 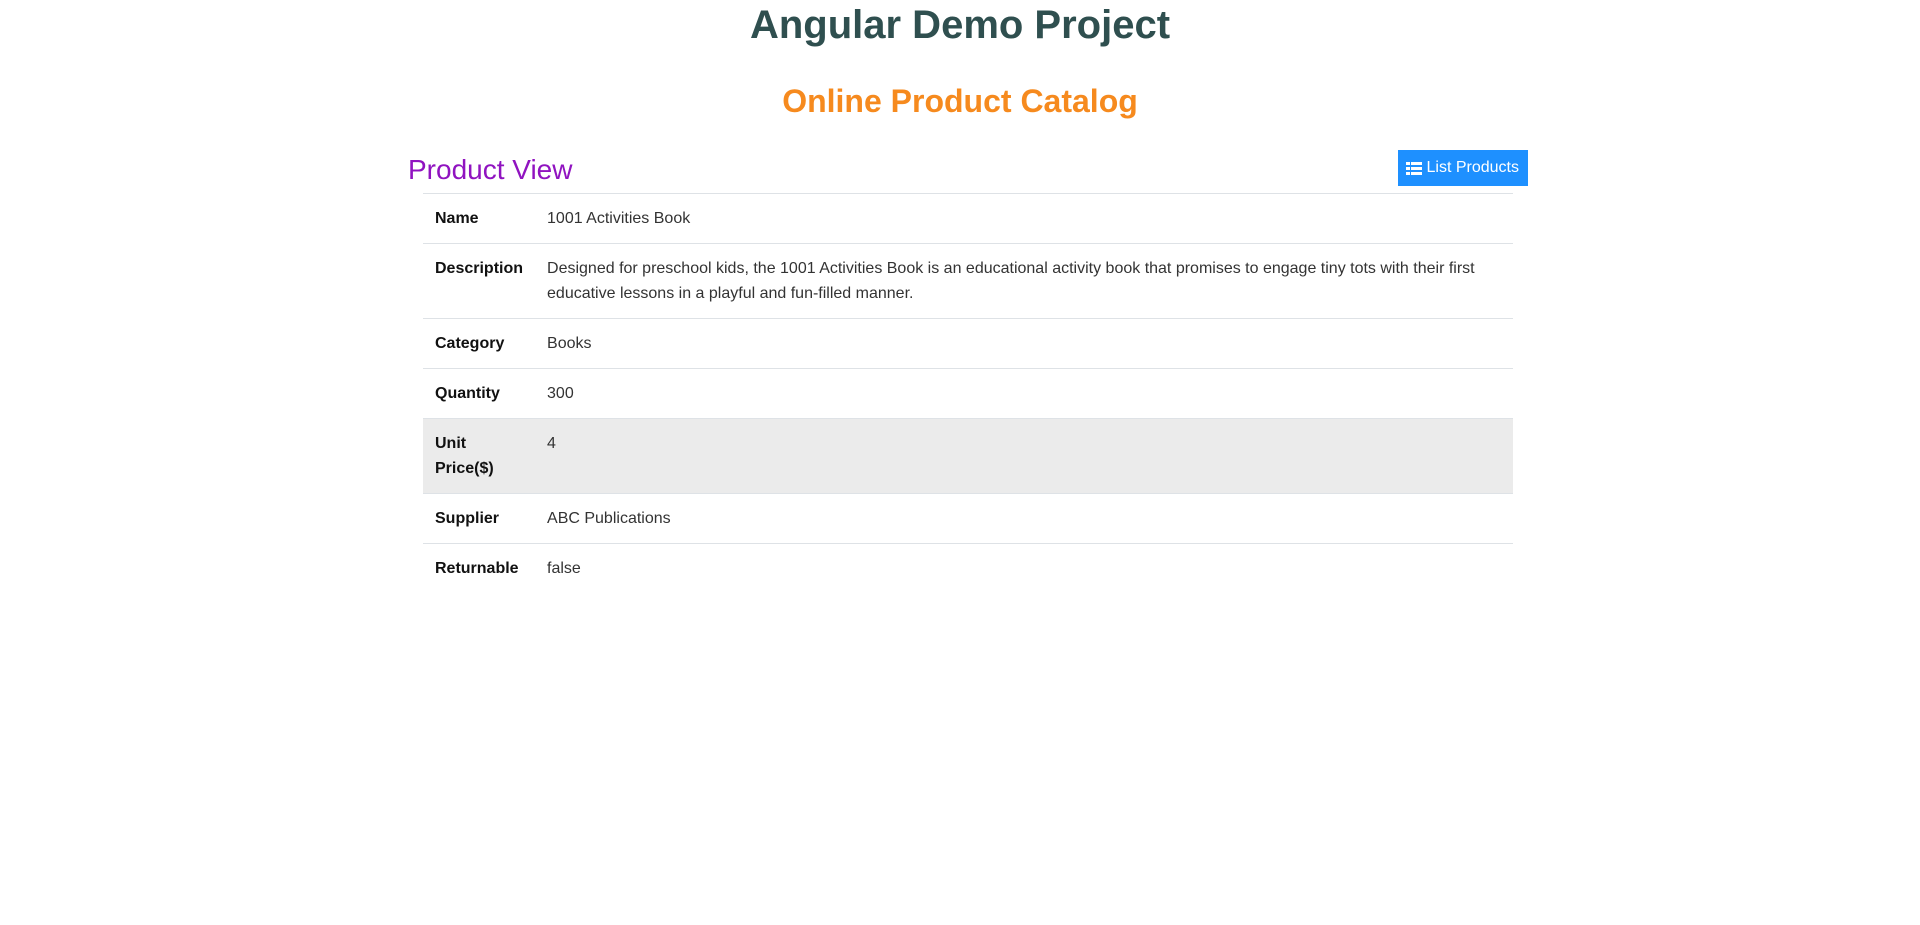 I want to click on row-label: Category, so click(x=470, y=343).